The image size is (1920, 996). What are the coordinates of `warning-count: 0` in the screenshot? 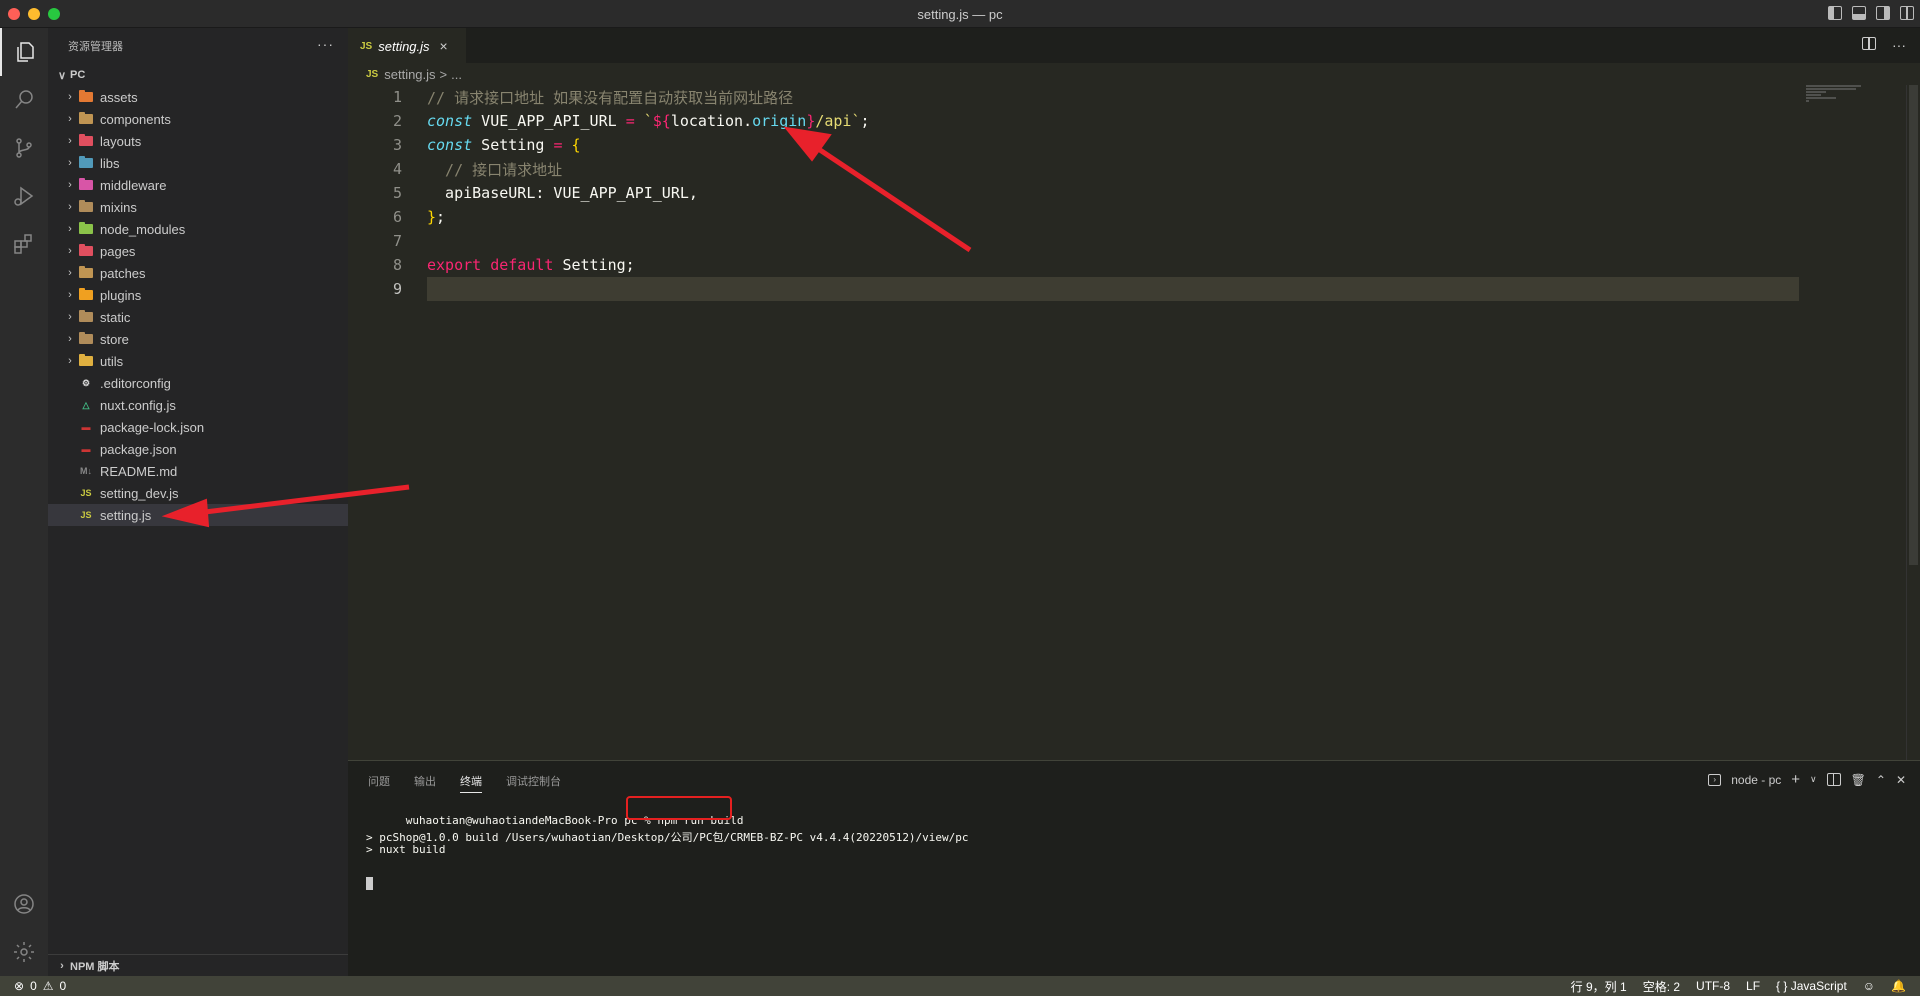 It's located at (63, 986).